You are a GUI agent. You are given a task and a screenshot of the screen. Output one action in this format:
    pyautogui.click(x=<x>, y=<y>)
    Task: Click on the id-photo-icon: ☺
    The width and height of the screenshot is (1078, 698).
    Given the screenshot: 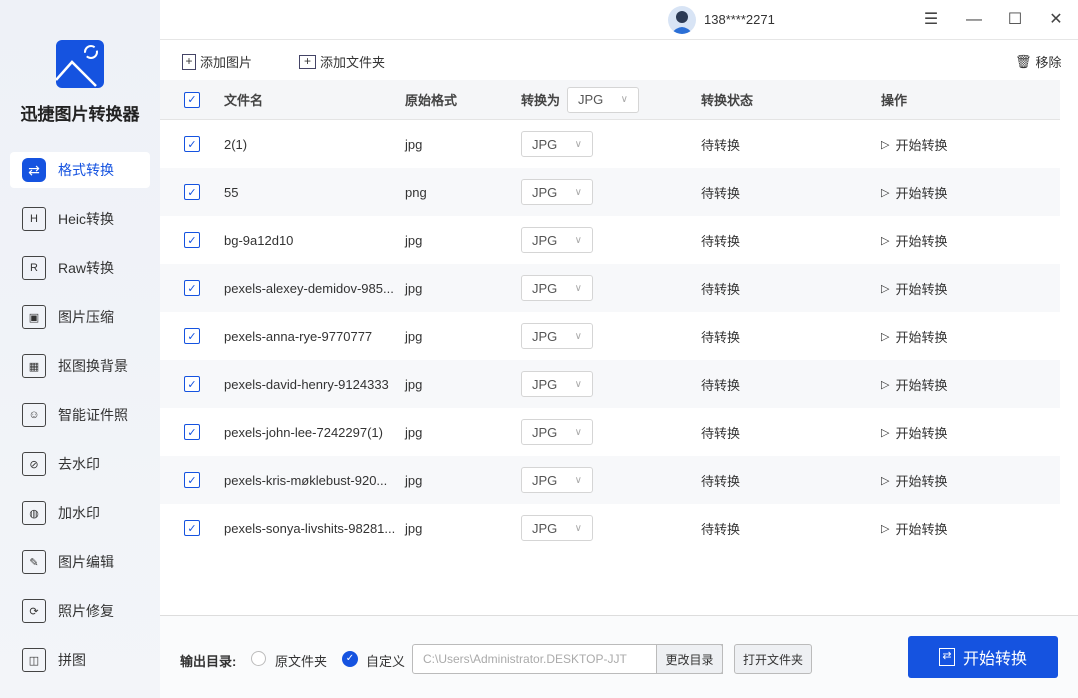 What is the action you would take?
    pyautogui.click(x=34, y=415)
    